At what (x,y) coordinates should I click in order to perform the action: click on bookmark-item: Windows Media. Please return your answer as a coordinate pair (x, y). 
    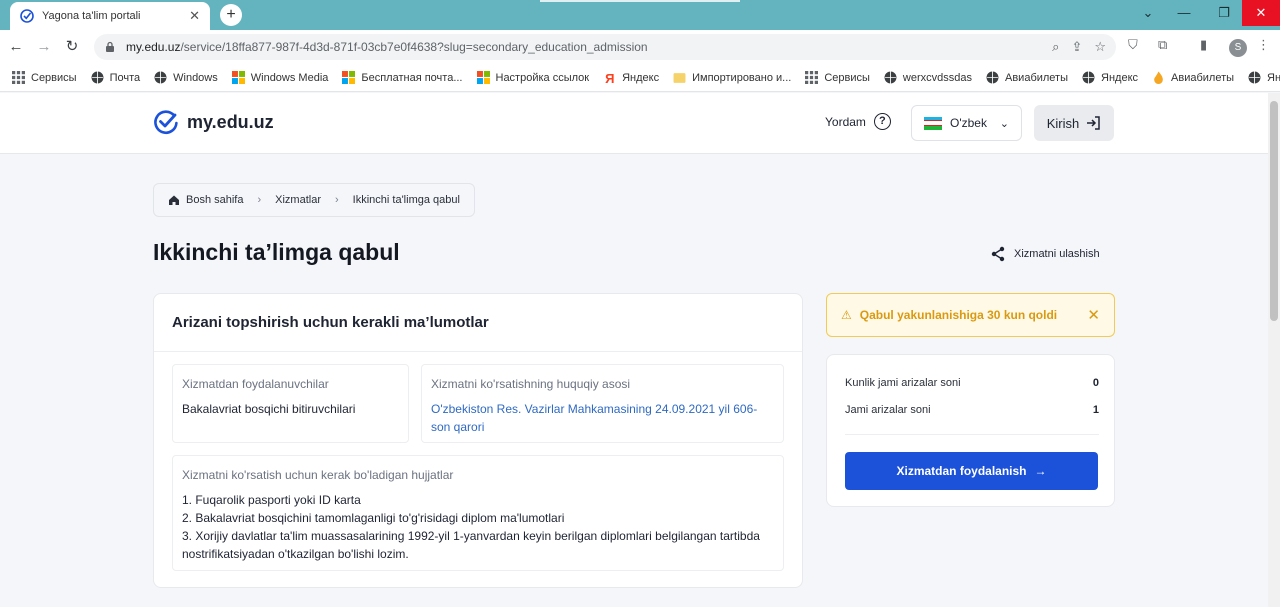
    Looking at the image, I should click on (280, 77).